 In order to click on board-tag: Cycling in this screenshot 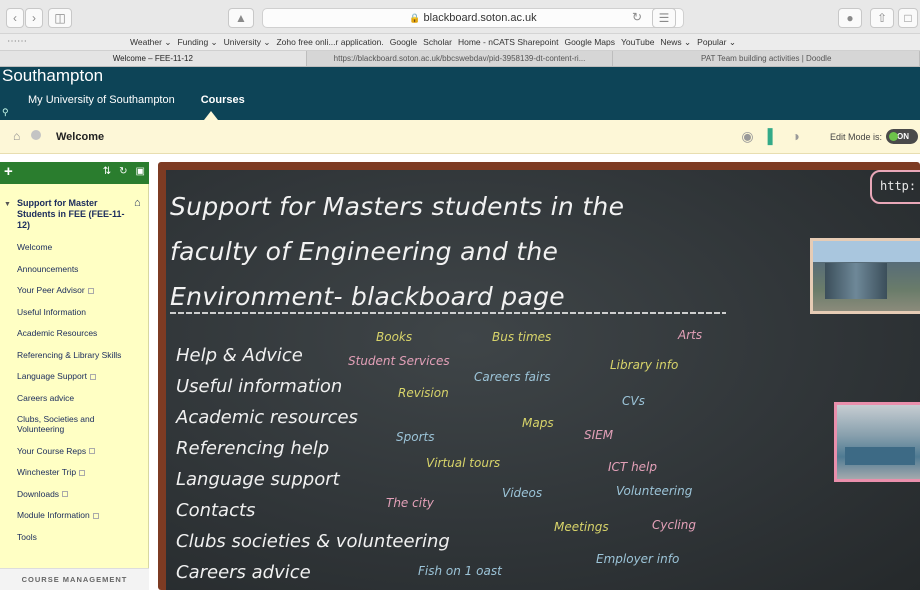, I will do `click(674, 525)`.